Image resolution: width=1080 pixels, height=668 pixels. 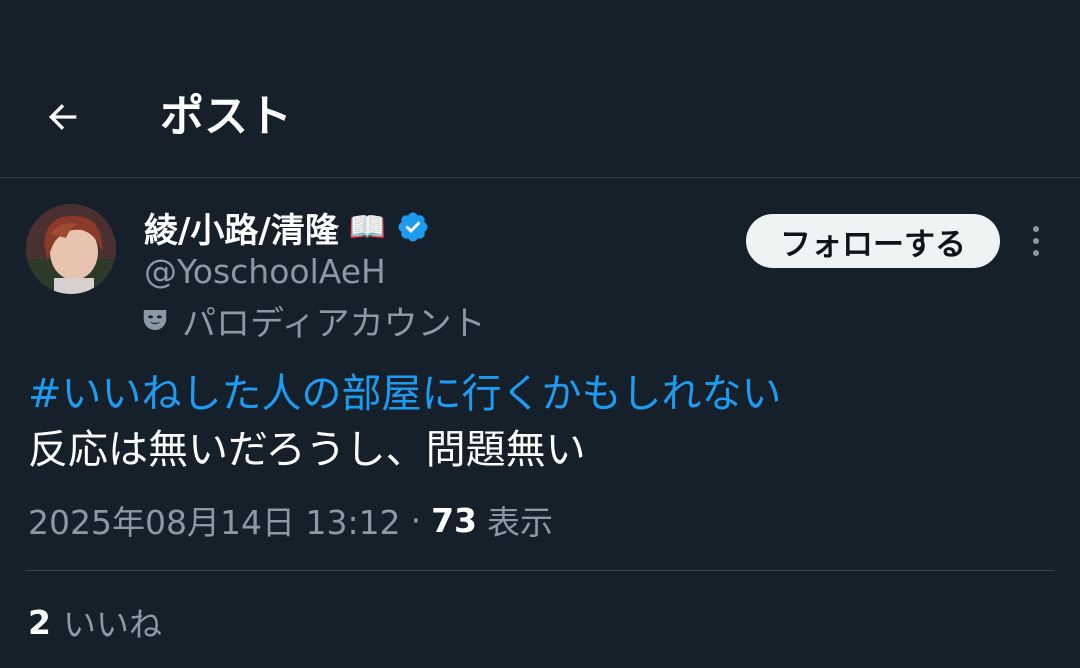 I want to click on book-emoji: 📖, so click(x=367, y=227).